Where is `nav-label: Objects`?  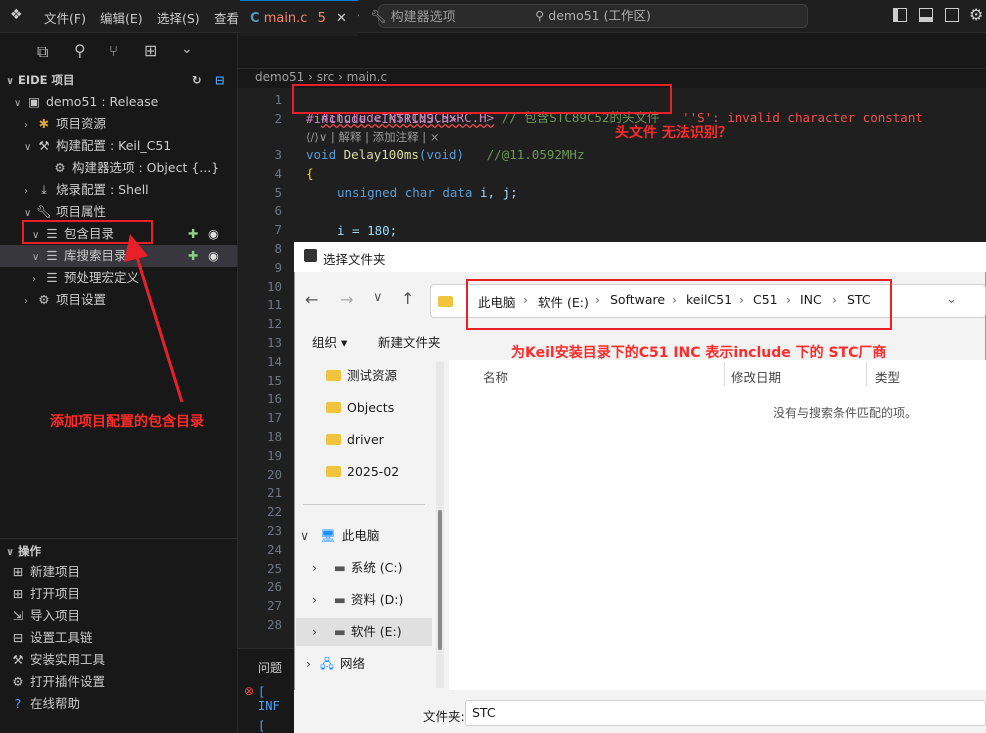 nav-label: Objects is located at coordinates (371, 407).